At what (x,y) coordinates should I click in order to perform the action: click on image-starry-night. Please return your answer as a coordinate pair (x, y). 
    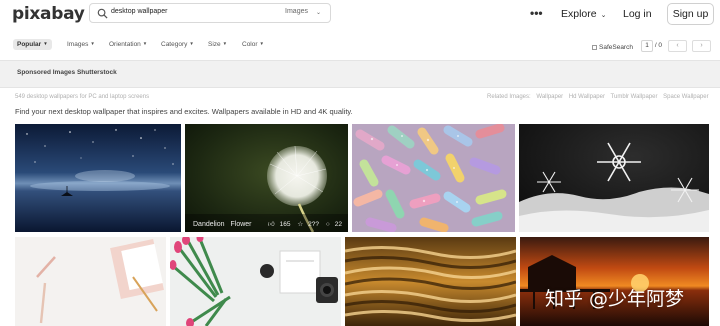
    Looking at the image, I should click on (98, 178).